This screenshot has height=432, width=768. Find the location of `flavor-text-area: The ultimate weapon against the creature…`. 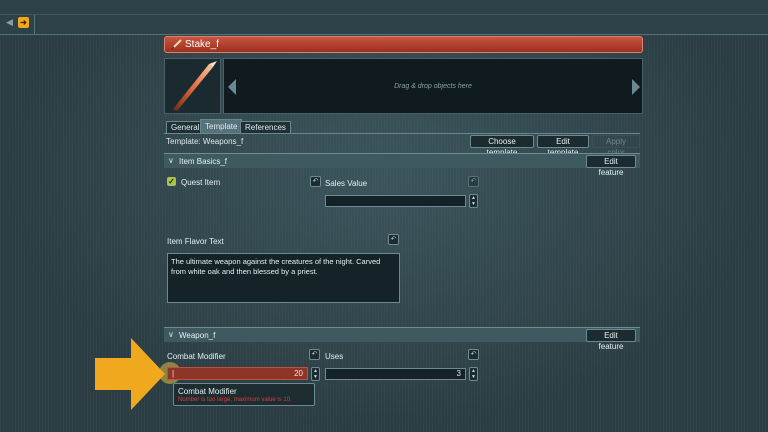

flavor-text-area: The ultimate weapon against the creature… is located at coordinates (283, 278).